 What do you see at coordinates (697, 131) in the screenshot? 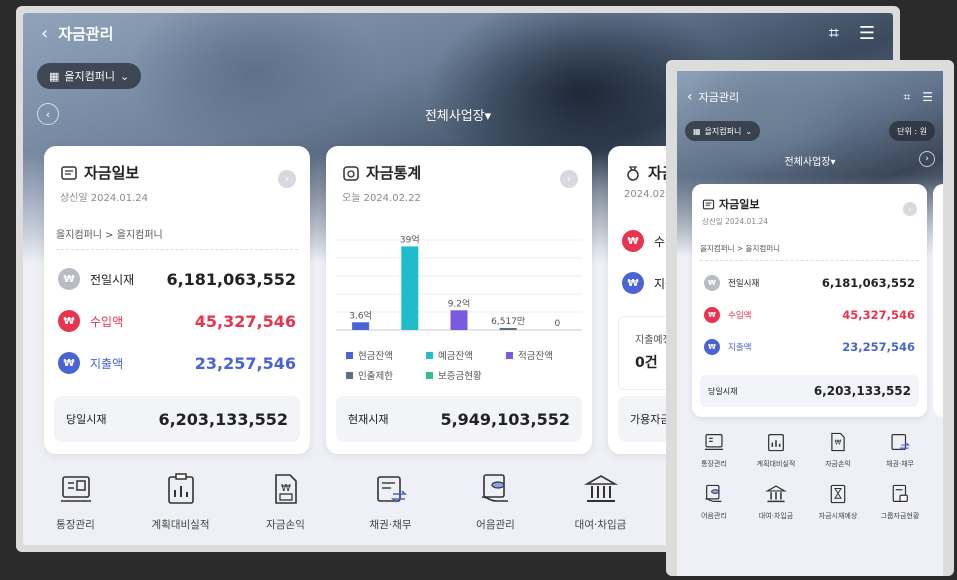
I see `building-icon: ▦` at bounding box center [697, 131].